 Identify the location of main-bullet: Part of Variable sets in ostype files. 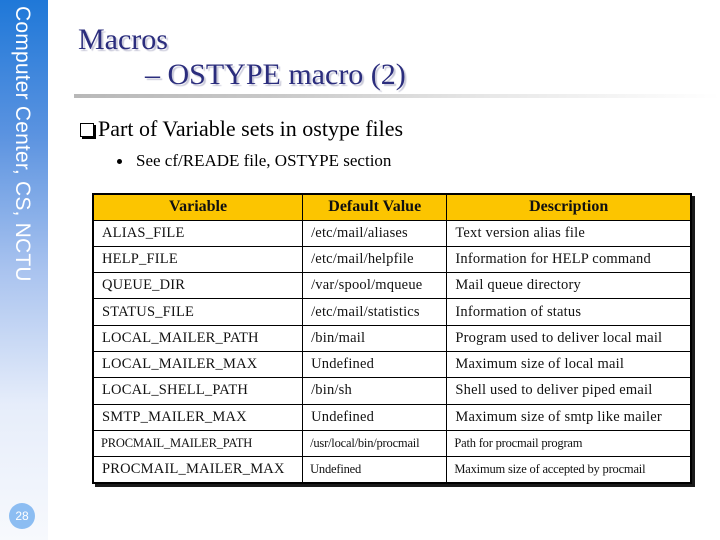
(241, 129).